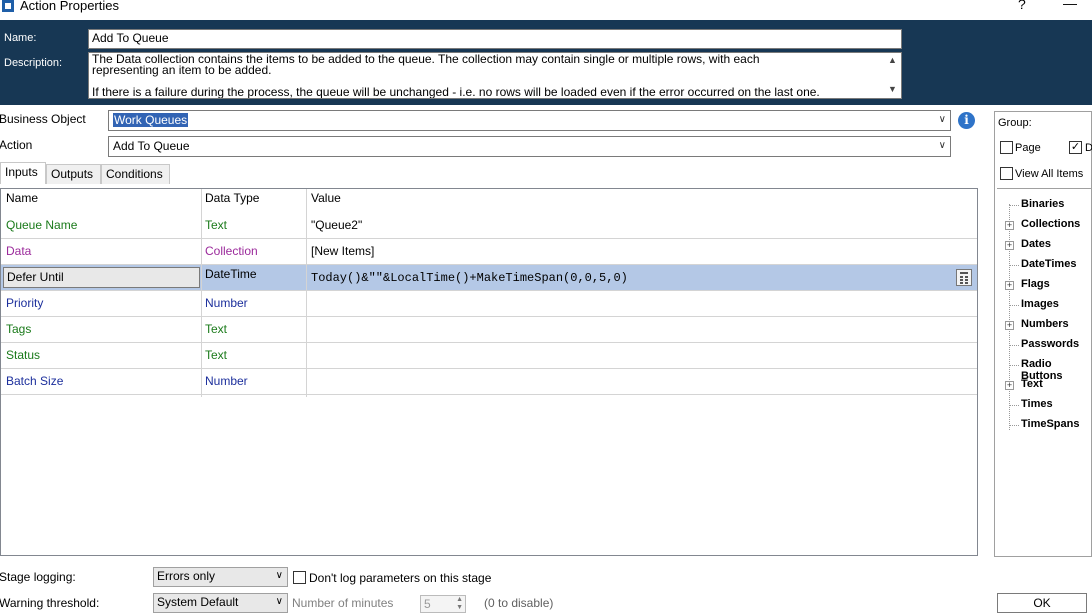 This screenshot has width=1092, height=613. I want to click on warning-threshold-select: System Default ∨, so click(220, 603).